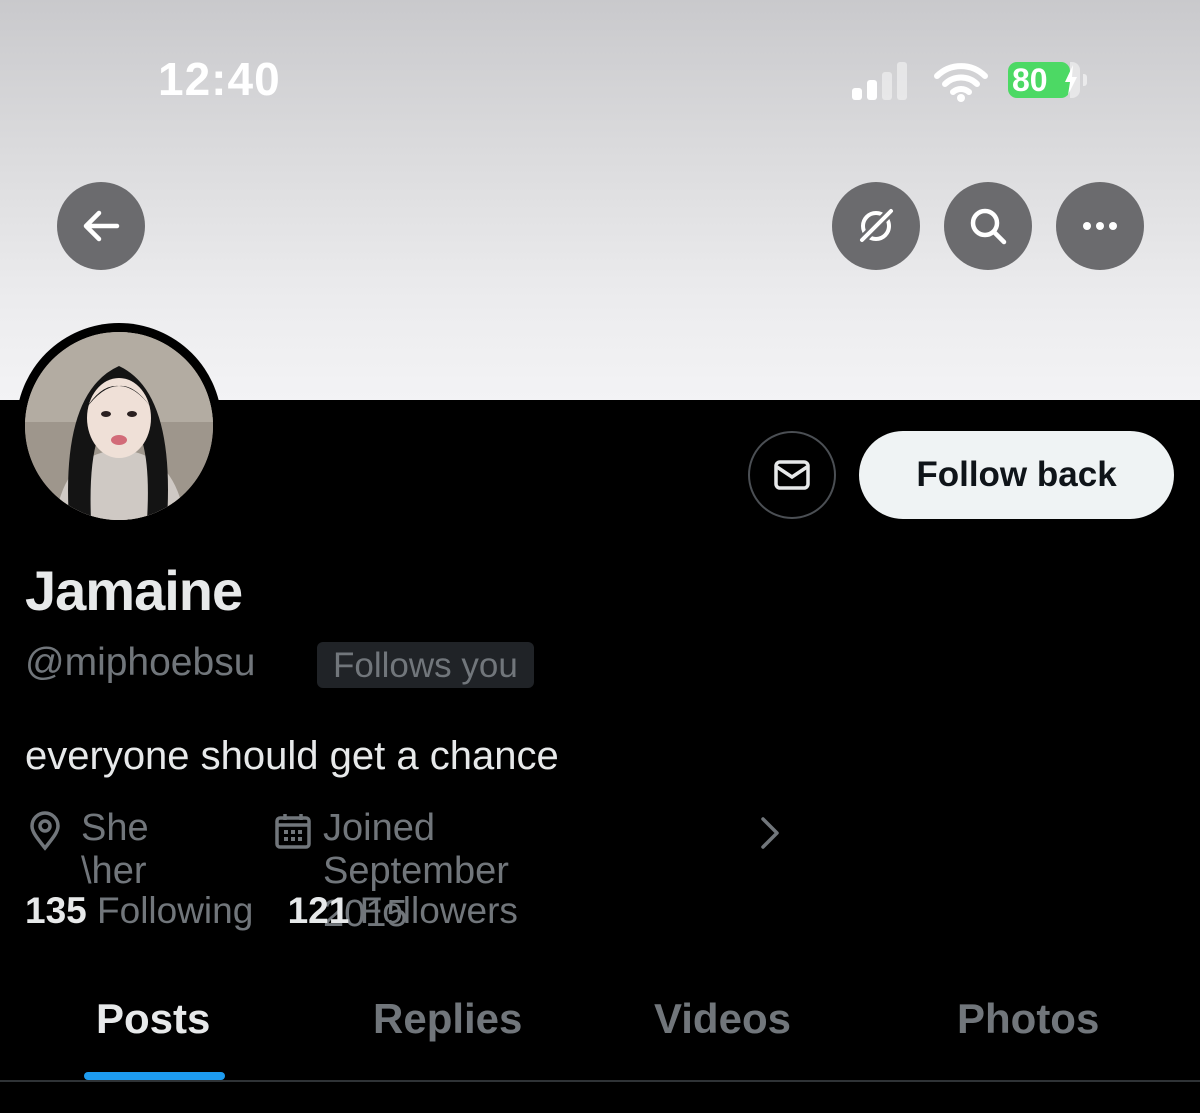 The height and width of the screenshot is (1113, 1200). What do you see at coordinates (293, 831) in the screenshot?
I see `calendar-icon` at bounding box center [293, 831].